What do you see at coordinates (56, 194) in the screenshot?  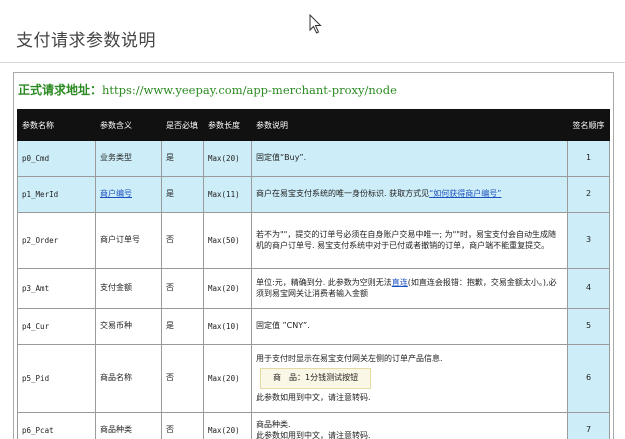 I see `param-name: p1_MerId` at bounding box center [56, 194].